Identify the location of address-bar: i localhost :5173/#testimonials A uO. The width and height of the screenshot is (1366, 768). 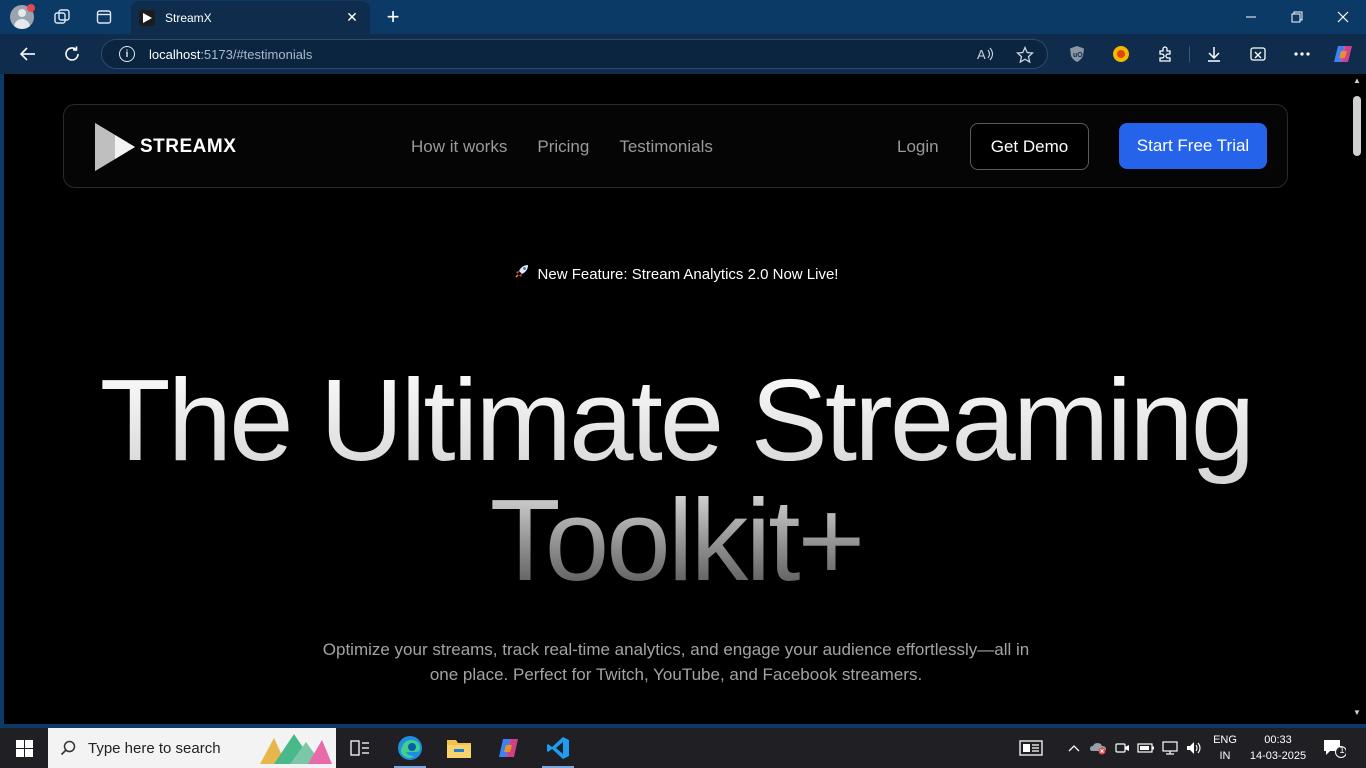
(683, 54).